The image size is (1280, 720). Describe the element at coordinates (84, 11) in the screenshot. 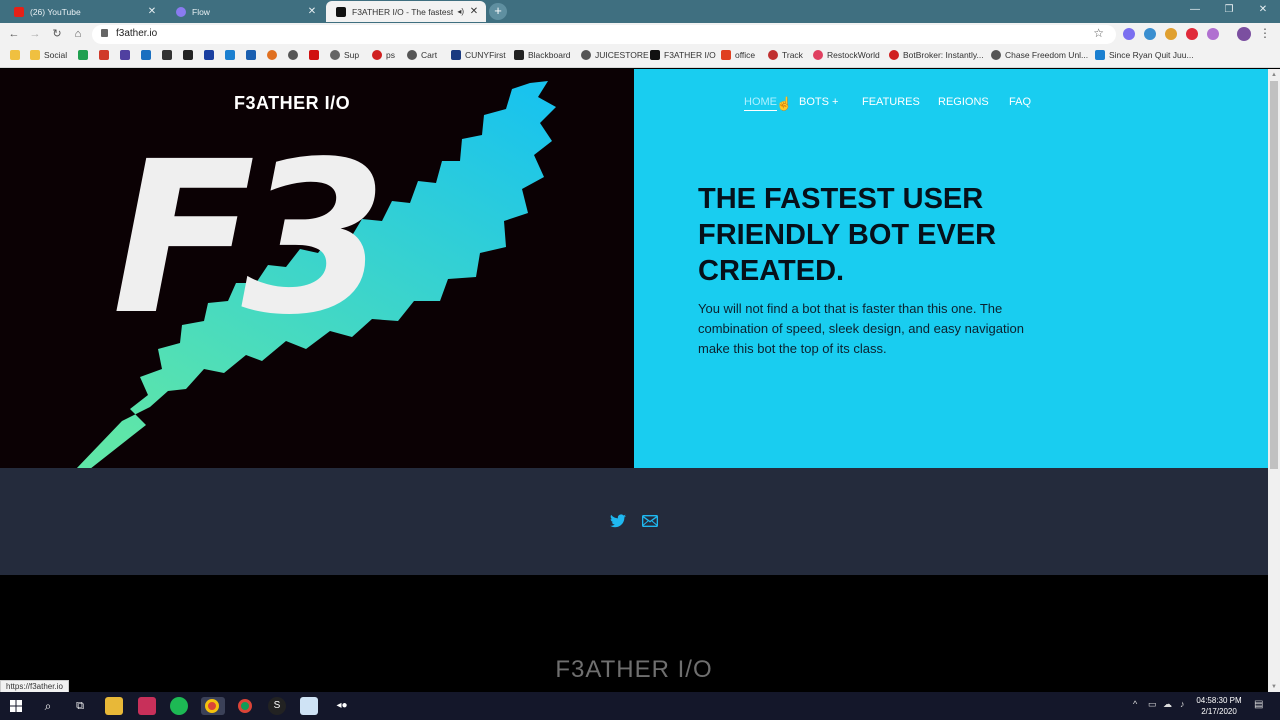

I see `tab-youtube: (26) YouTube ✕` at that location.